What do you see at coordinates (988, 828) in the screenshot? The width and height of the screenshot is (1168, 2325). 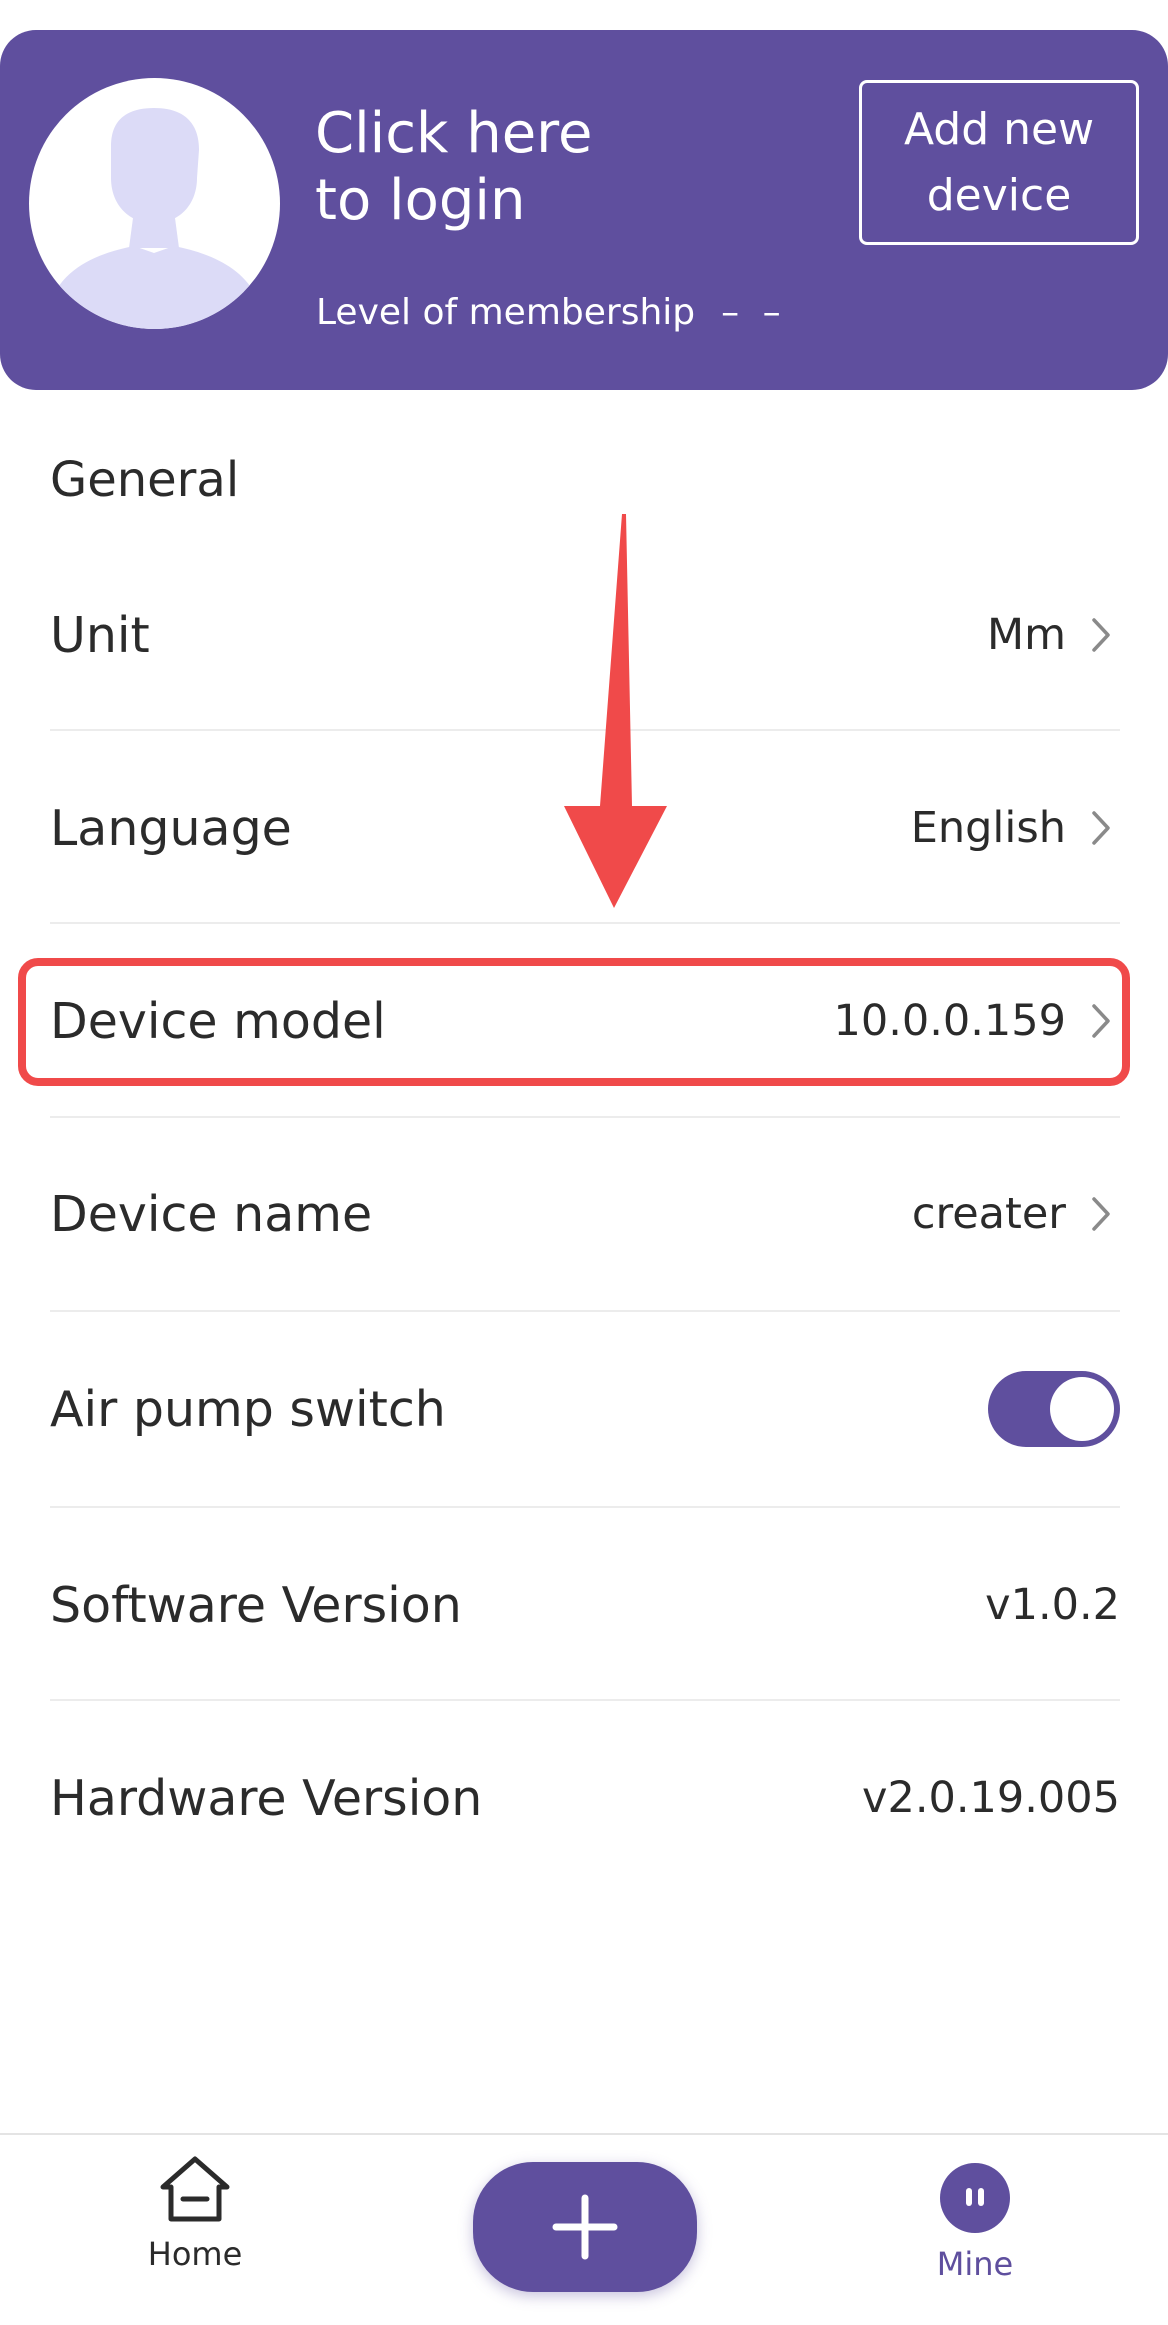 I see `language-value: English` at bounding box center [988, 828].